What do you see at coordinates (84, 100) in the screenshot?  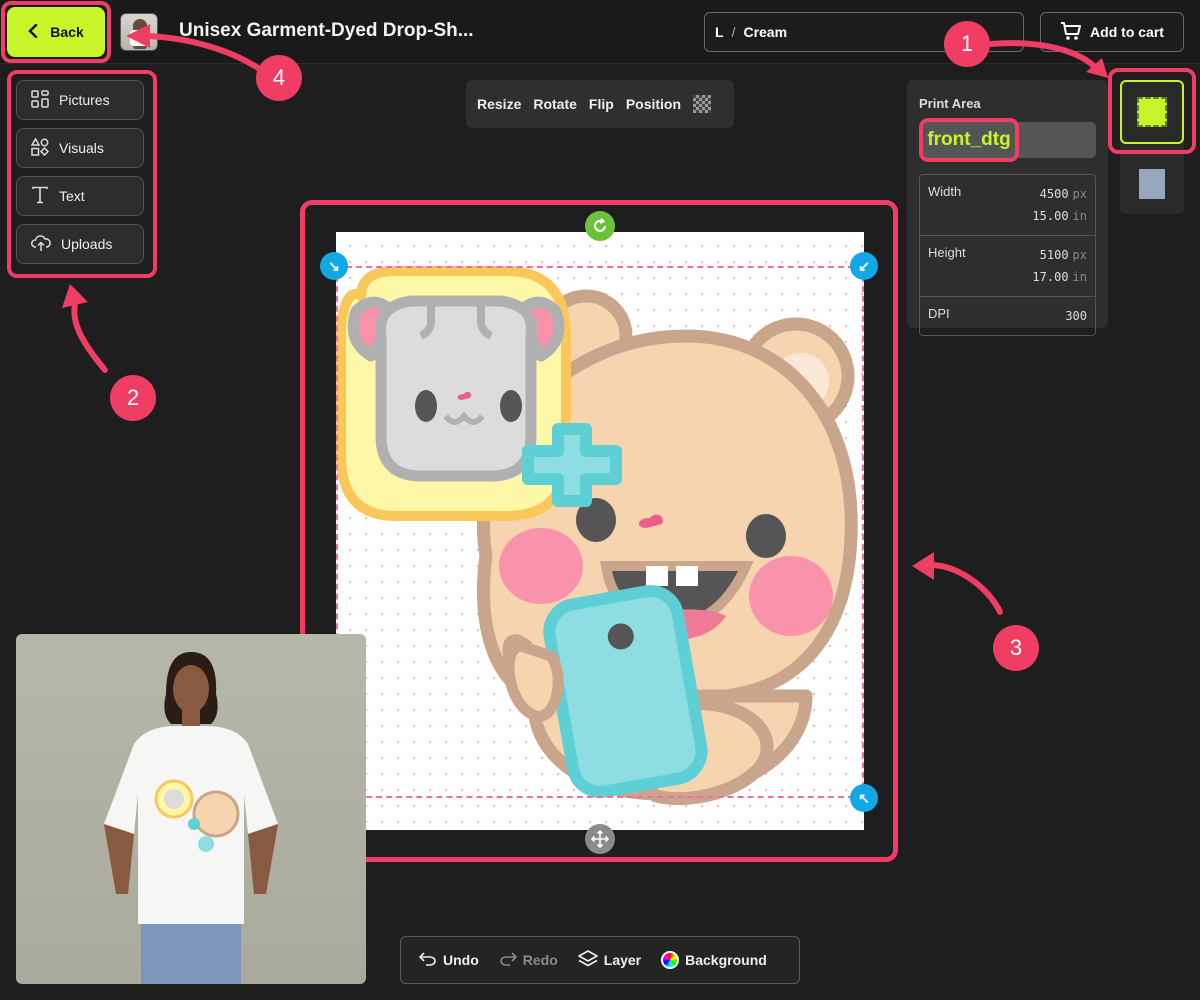 I see `tool-pictures-label: Pictures` at bounding box center [84, 100].